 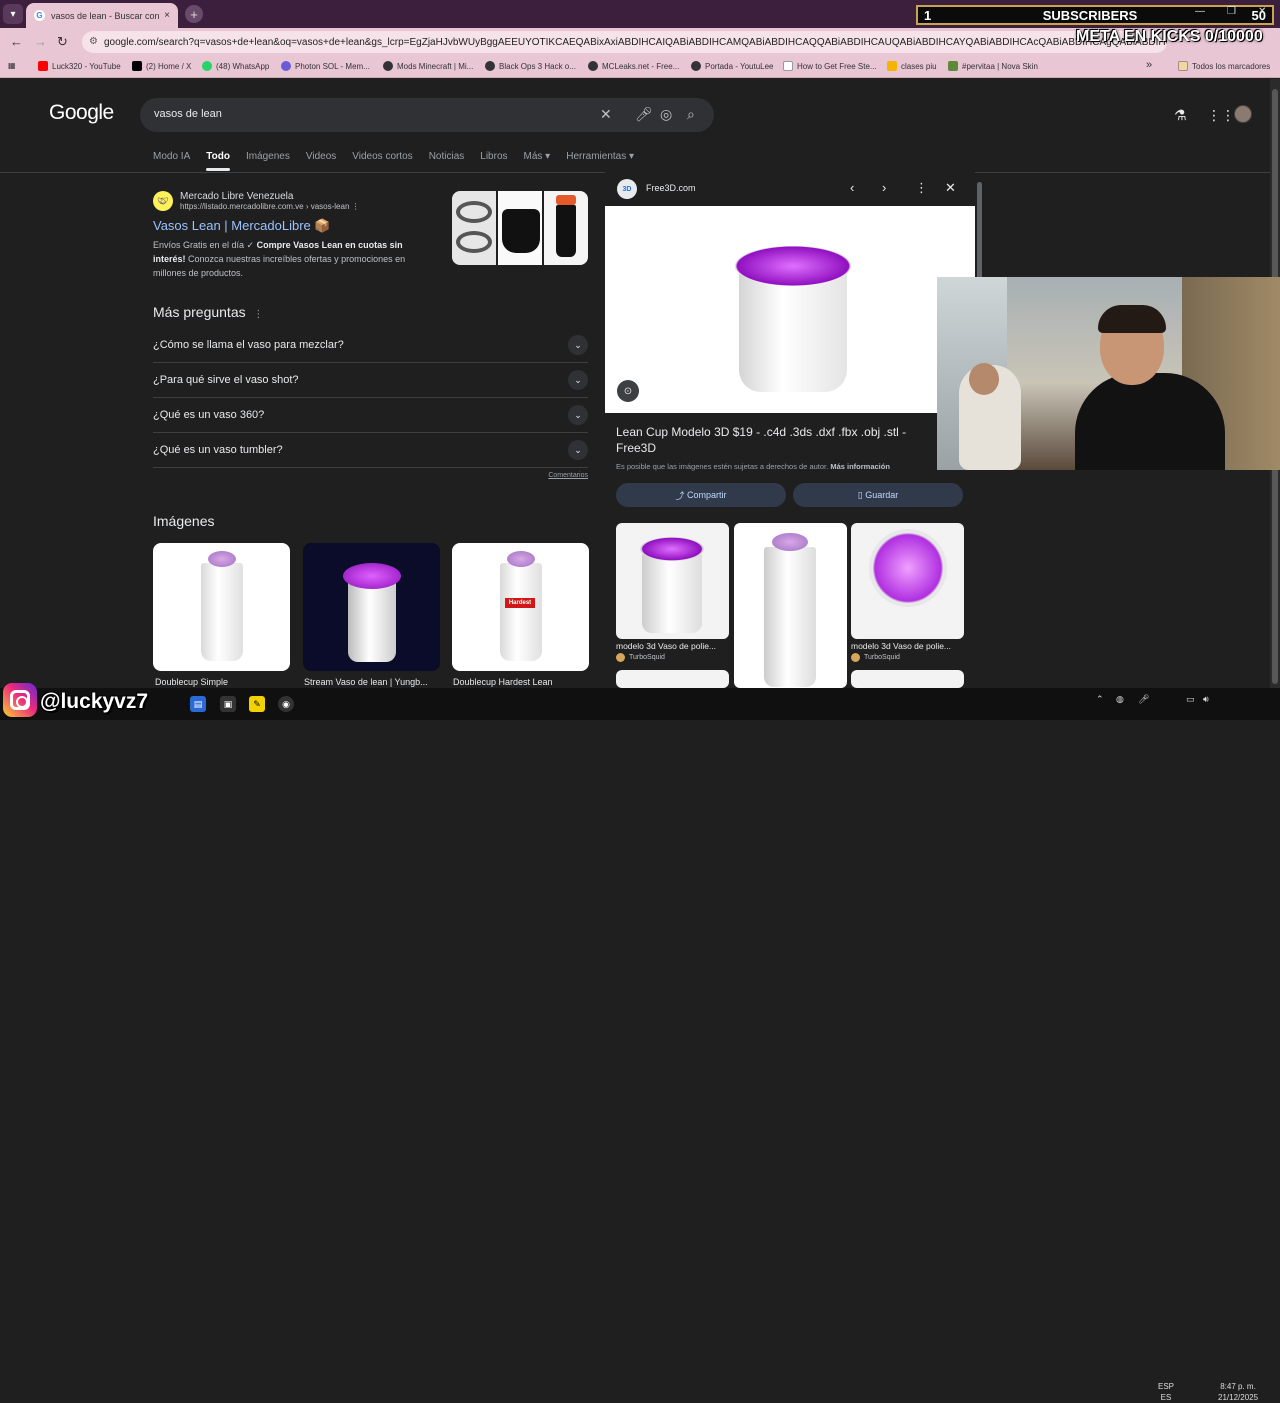 I want to click on paa-menu-icon: ⋮, so click(x=258, y=314).